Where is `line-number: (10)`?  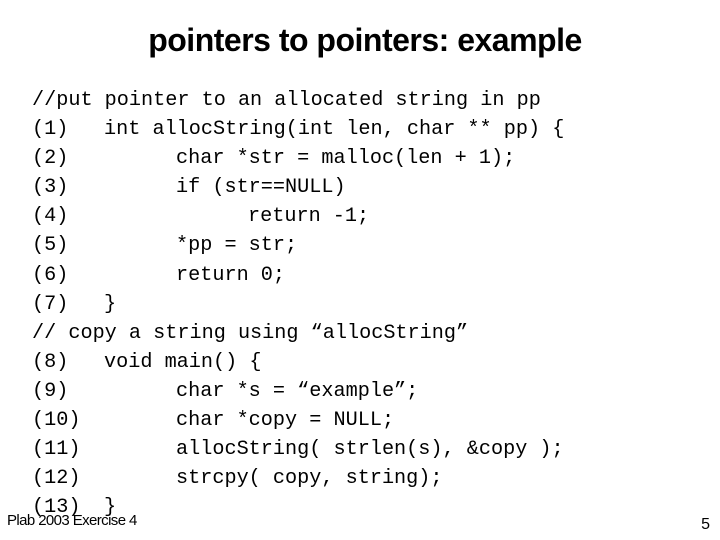 line-number: (10) is located at coordinates (56, 421).